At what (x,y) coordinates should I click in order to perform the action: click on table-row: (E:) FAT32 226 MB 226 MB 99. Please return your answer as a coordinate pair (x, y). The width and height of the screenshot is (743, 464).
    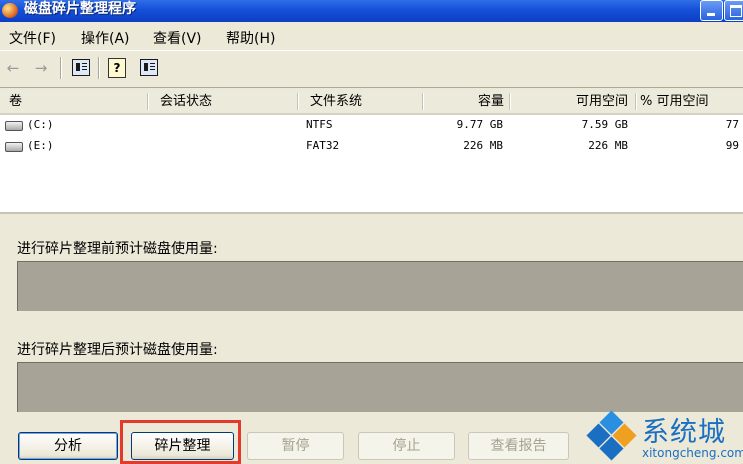
    Looking at the image, I should click on (371, 146).